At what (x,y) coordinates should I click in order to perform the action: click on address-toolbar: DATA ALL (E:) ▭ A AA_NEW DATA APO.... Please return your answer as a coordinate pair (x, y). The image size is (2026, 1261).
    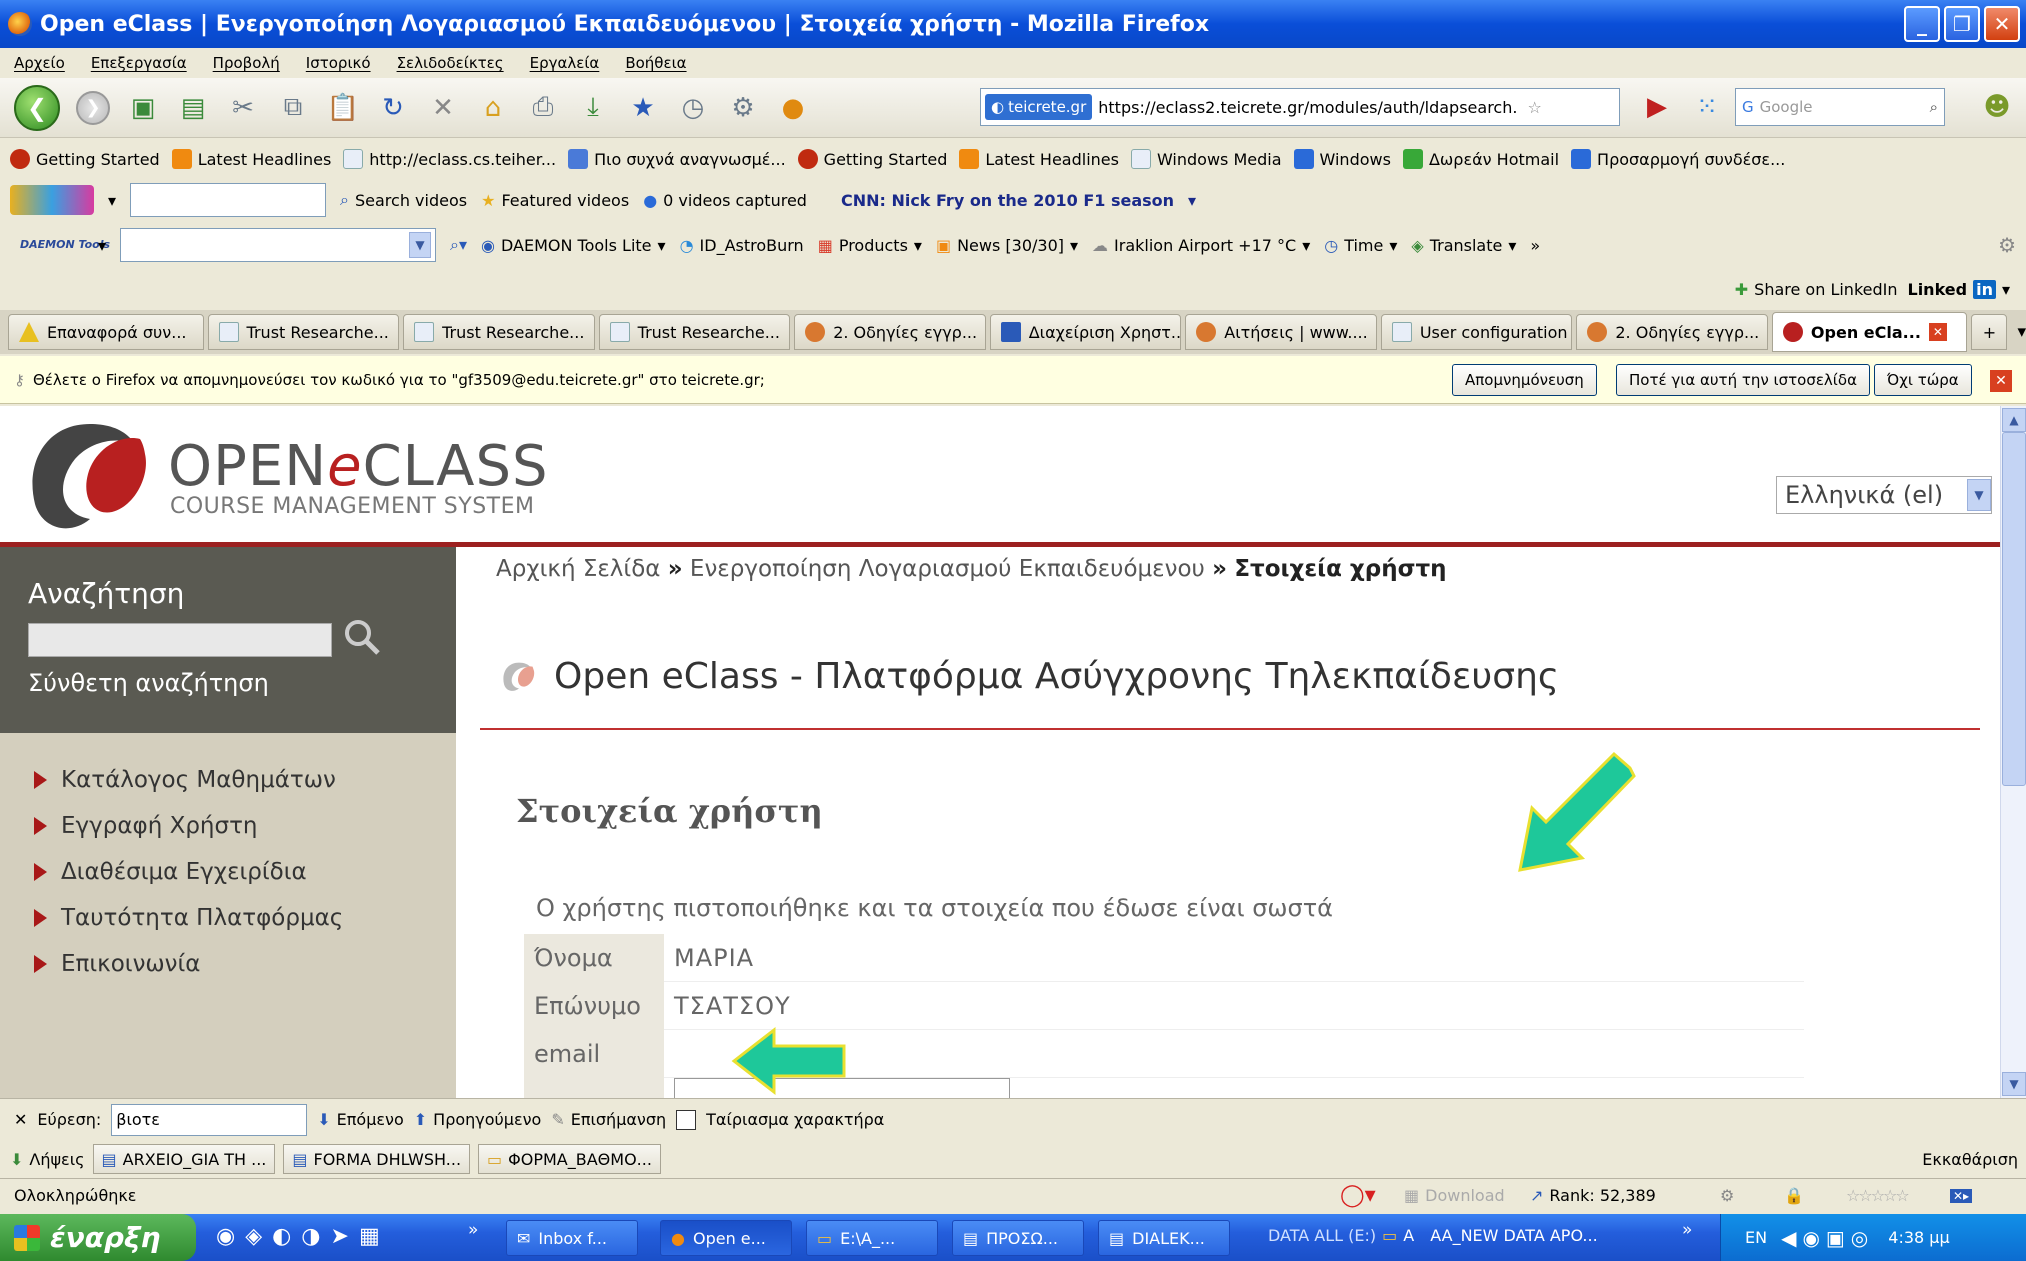
    Looking at the image, I should click on (1433, 1235).